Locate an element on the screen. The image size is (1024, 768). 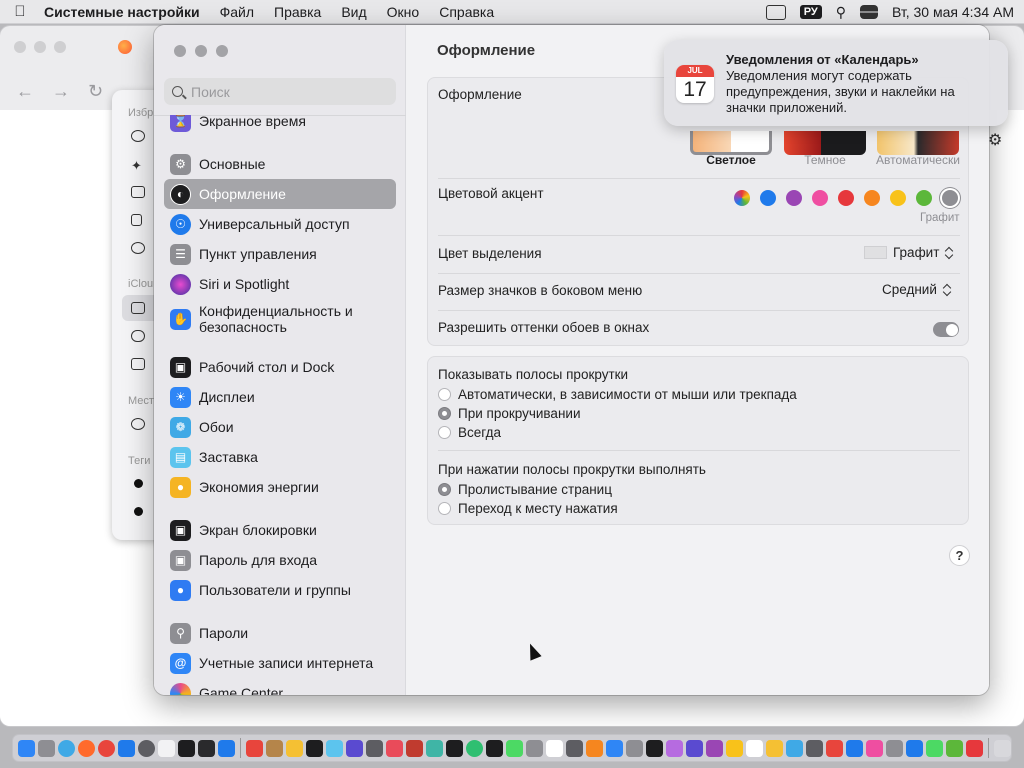
back-arrow-icon: ← is located at coordinates (25, 91).